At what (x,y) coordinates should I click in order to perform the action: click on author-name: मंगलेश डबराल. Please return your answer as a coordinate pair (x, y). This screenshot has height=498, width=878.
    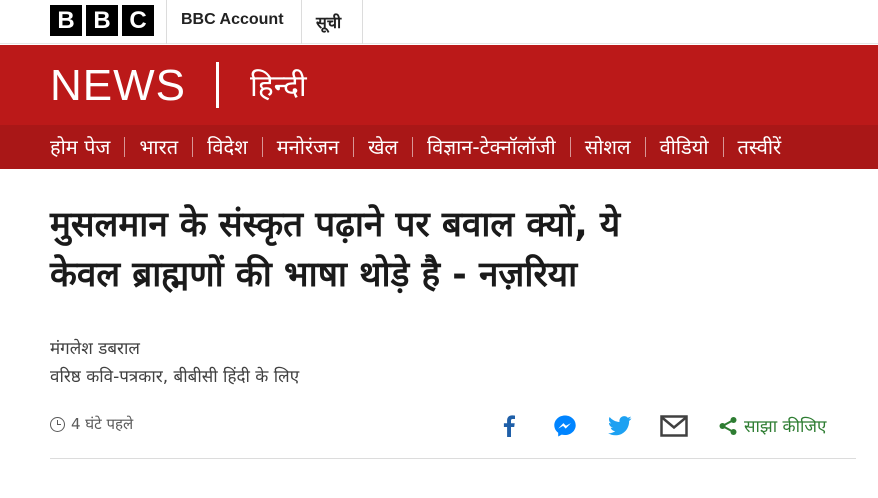
    Looking at the image, I should click on (95, 349).